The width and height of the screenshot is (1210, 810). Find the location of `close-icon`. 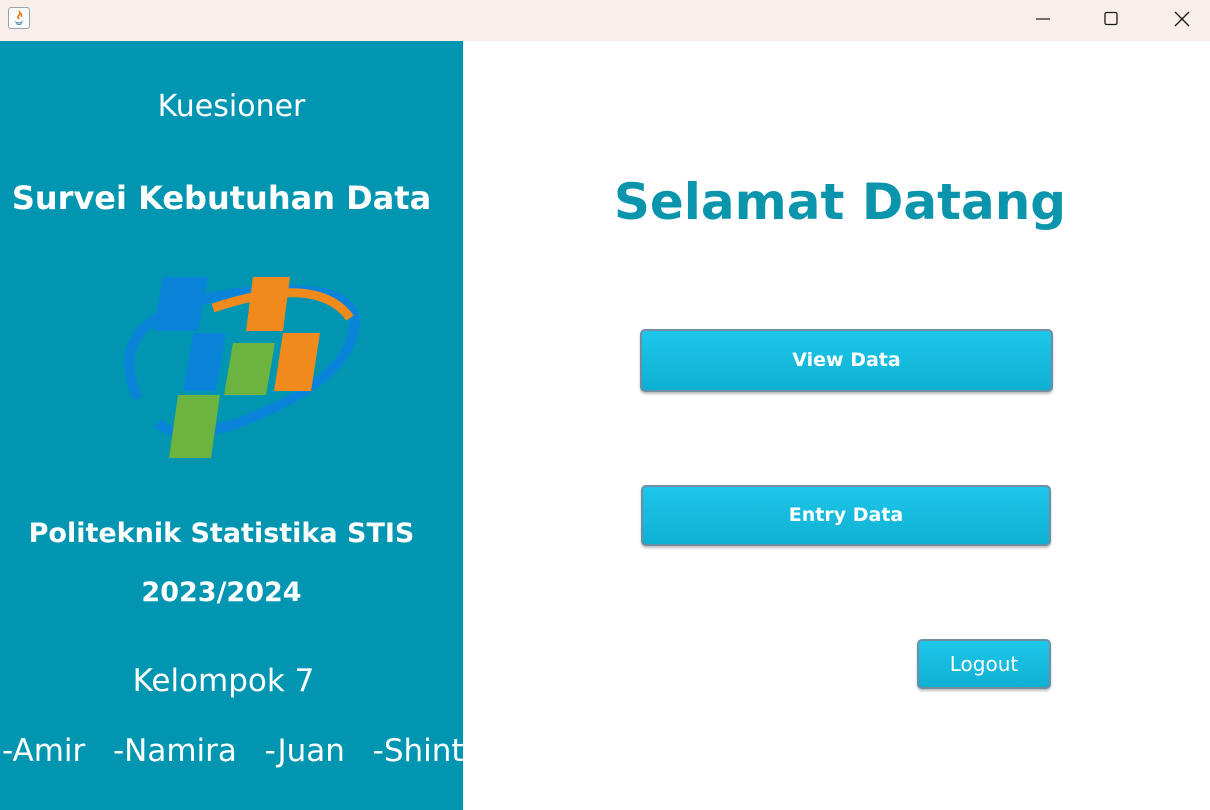

close-icon is located at coordinates (1182, 19).